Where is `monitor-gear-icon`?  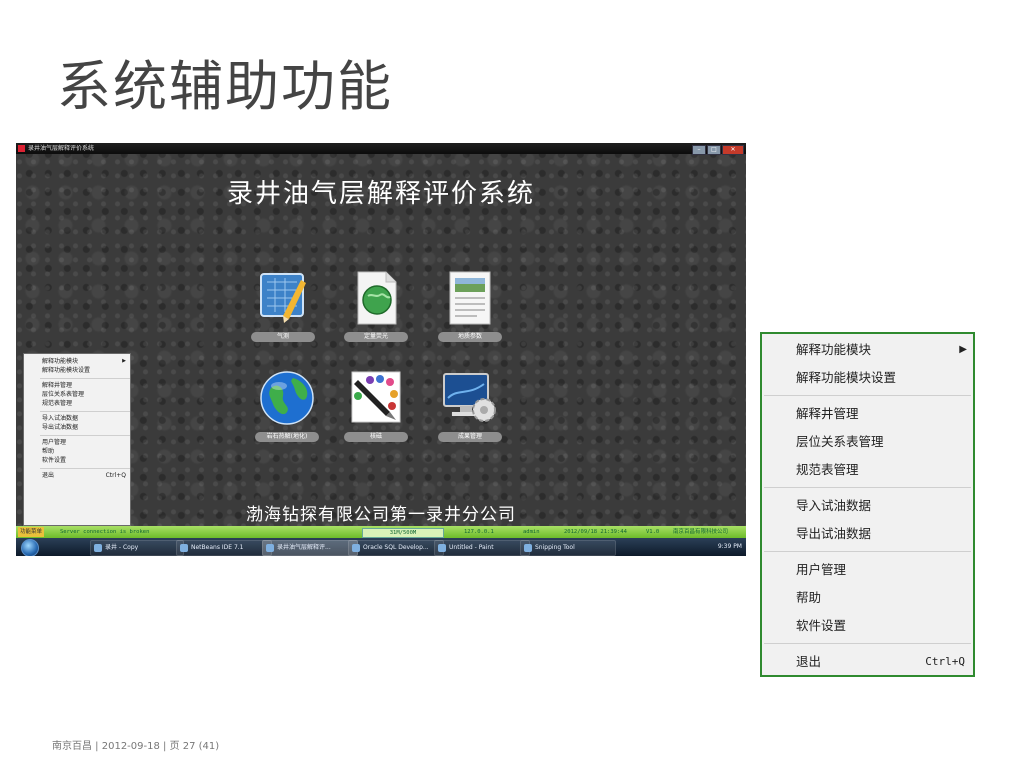
monitor-gear-icon is located at coordinates (470, 398).